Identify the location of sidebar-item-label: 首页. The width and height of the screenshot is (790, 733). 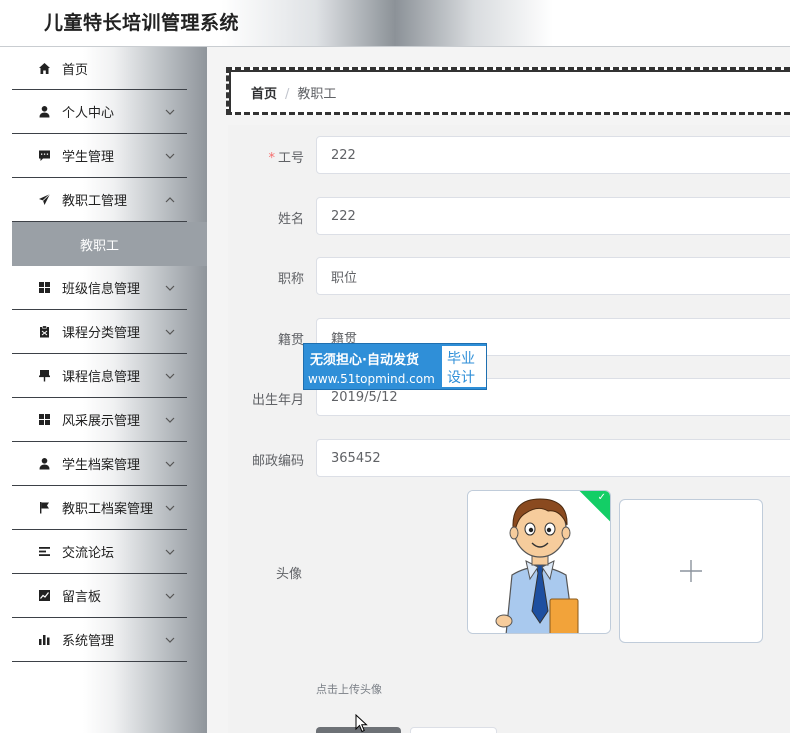
(75, 70).